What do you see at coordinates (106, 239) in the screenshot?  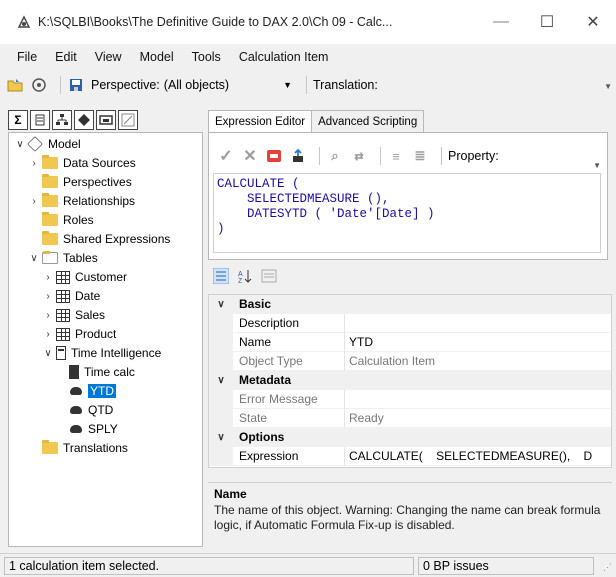 I see `tree-item-shared-expressions: Shared Expressions` at bounding box center [106, 239].